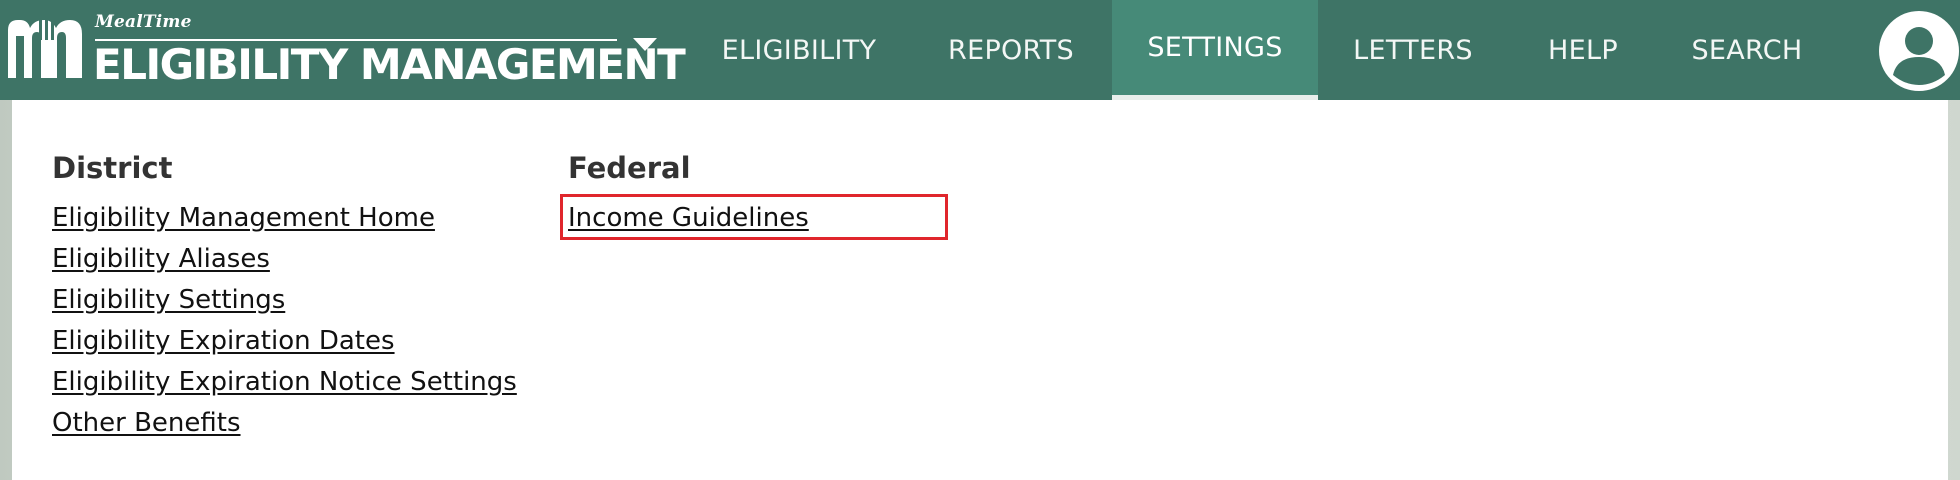 The height and width of the screenshot is (480, 1960). What do you see at coordinates (629, 168) in the screenshot?
I see `federal-heading: Federal` at bounding box center [629, 168].